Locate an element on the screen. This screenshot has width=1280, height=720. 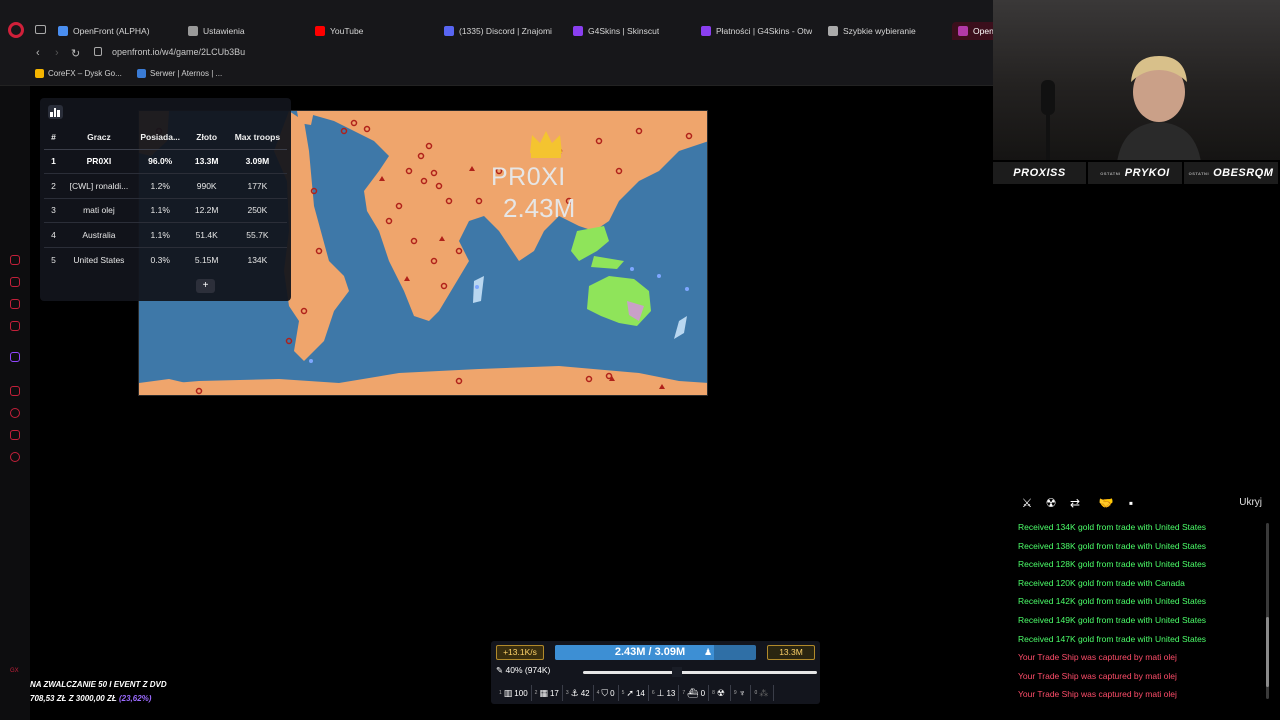
browser-tab: Ustawienia is located at coordinates (216, 31).